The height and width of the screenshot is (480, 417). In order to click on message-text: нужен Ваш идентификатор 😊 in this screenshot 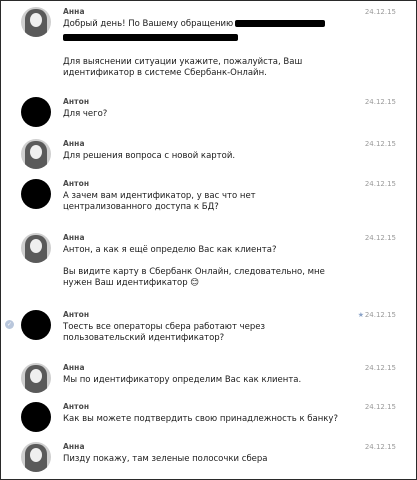, I will do `click(131, 283)`.